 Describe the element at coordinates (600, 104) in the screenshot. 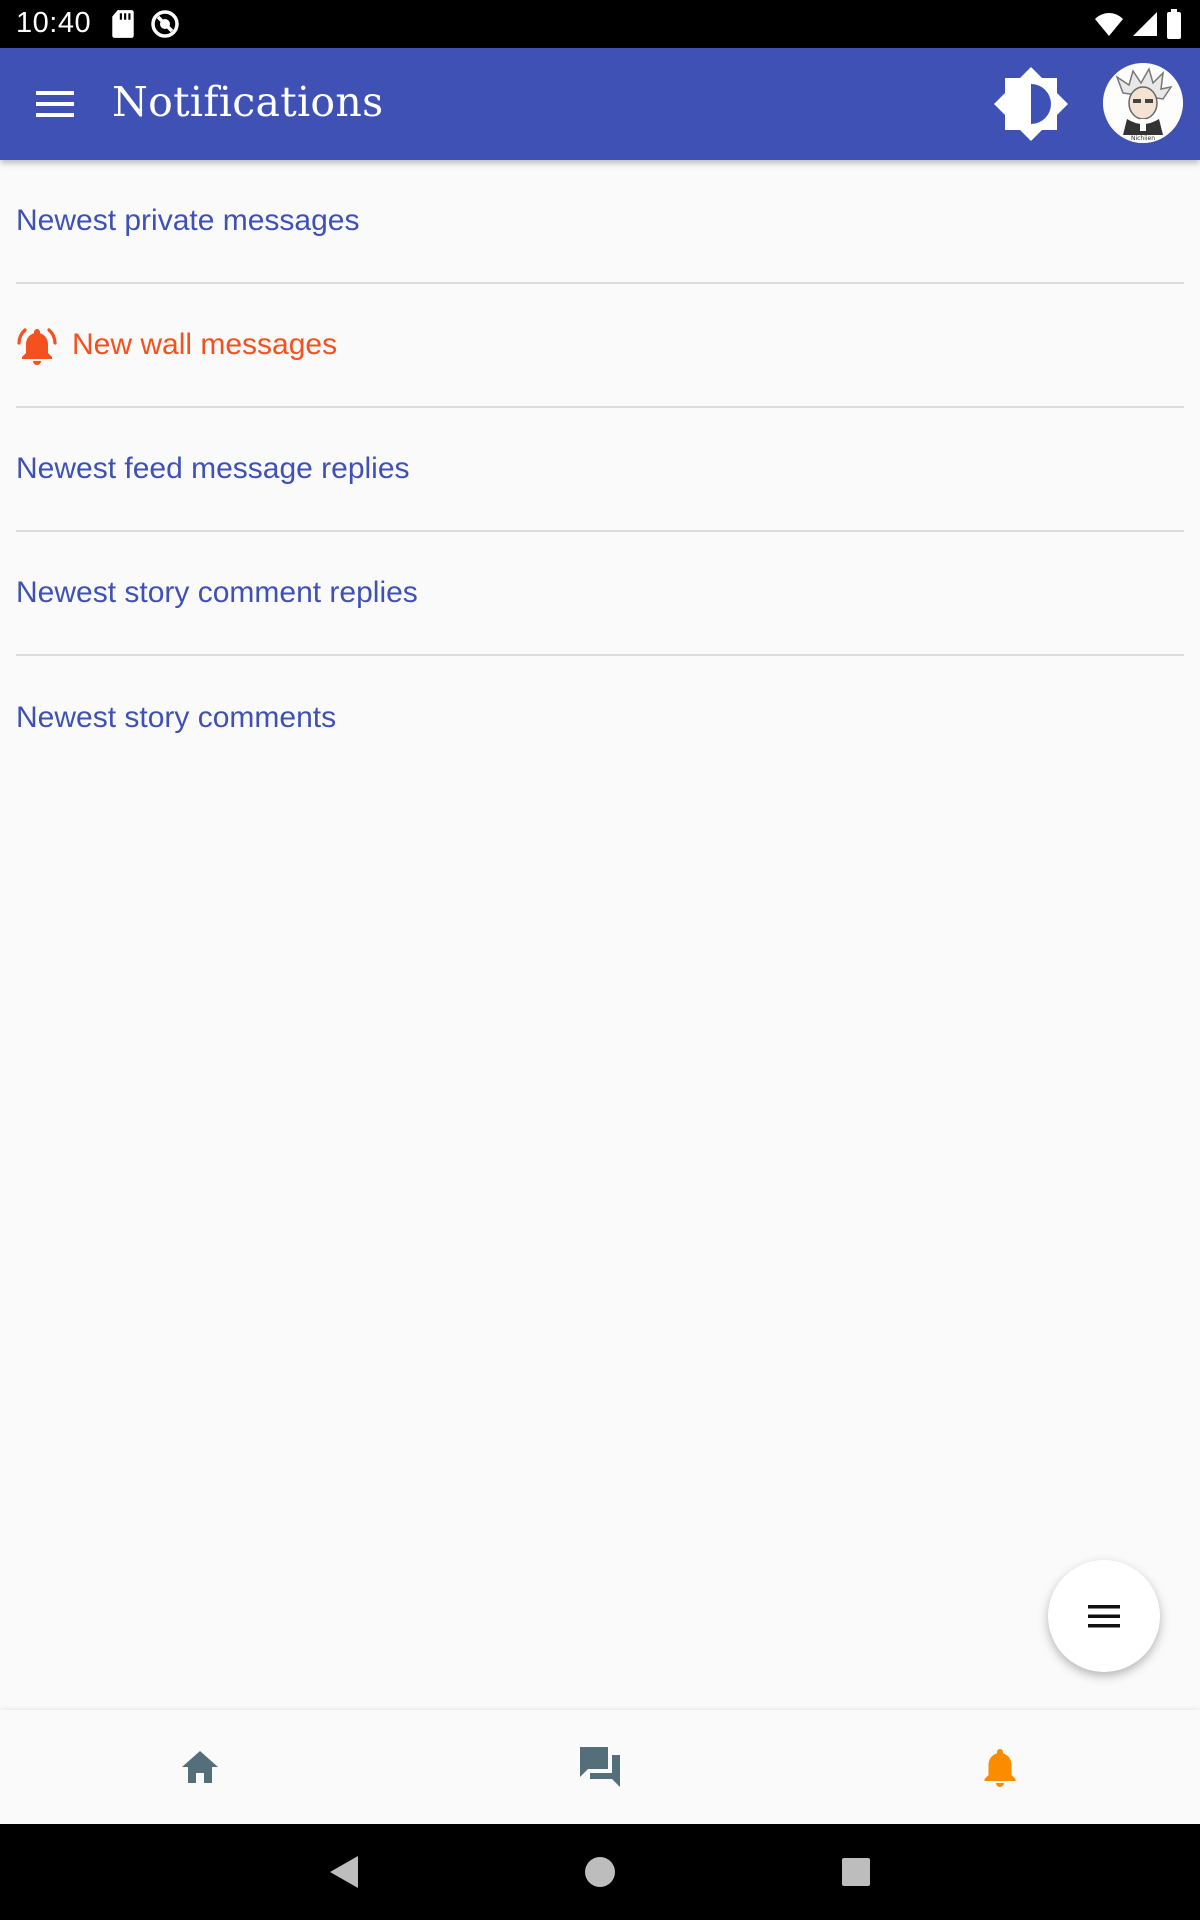

I see `app-bar: Notifications Nichiien` at that location.